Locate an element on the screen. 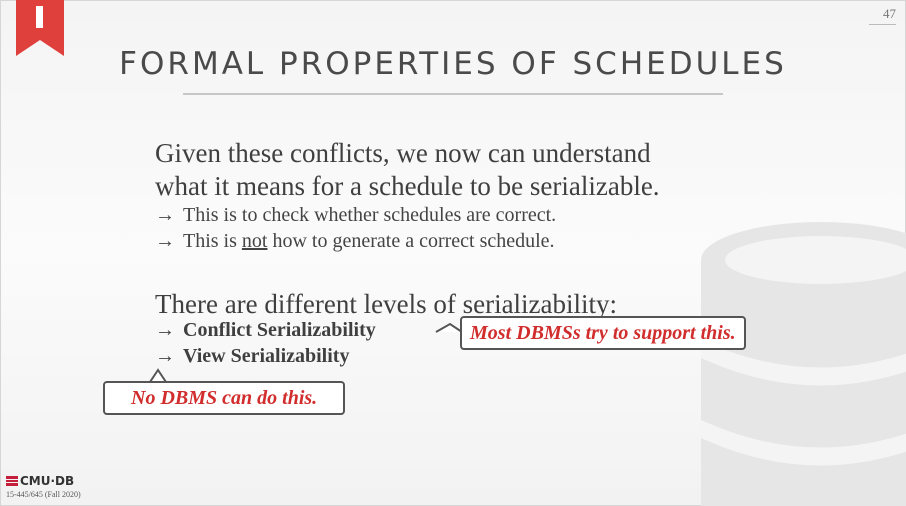 This screenshot has height=506, width=906. bullet-view-serializability: → View Serializability is located at coordinates (252, 356).